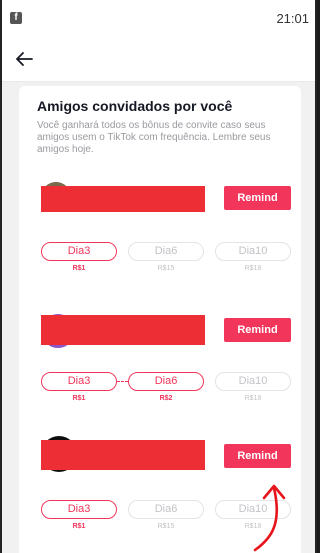 This screenshot has width=320, height=553. I want to click on card-title: Amigos convidados por você, so click(135, 106).